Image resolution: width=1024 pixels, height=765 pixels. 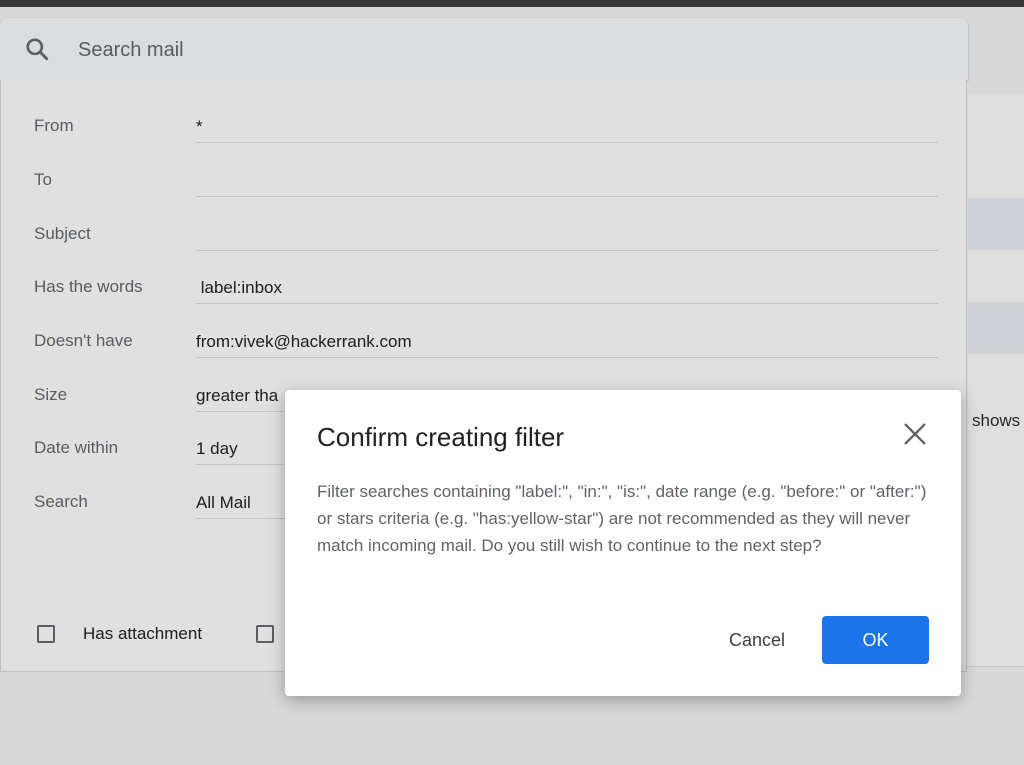 I want to click on dialog-title: Confirm creating filter, so click(x=441, y=437).